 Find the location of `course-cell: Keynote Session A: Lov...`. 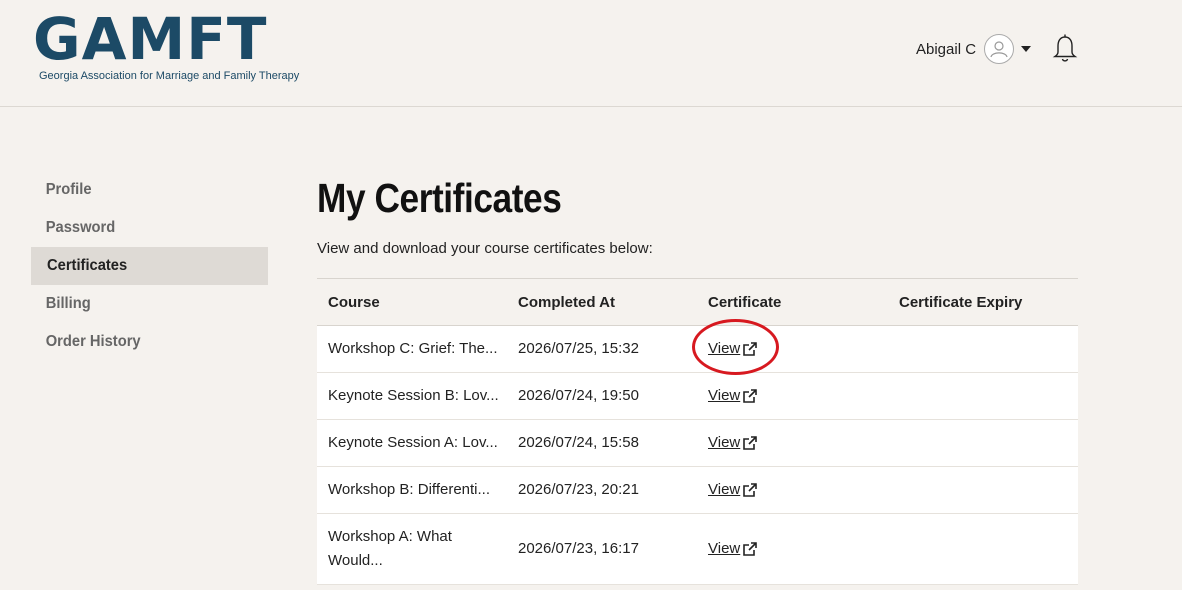

course-cell: Keynote Session A: Lov... is located at coordinates (412, 443).